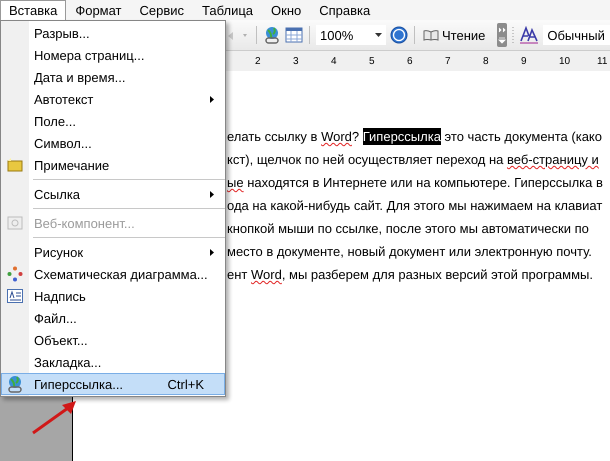 This screenshot has height=461, width=610. Describe the element at coordinates (372, 61) in the screenshot. I see `ruler-number: 5` at that location.